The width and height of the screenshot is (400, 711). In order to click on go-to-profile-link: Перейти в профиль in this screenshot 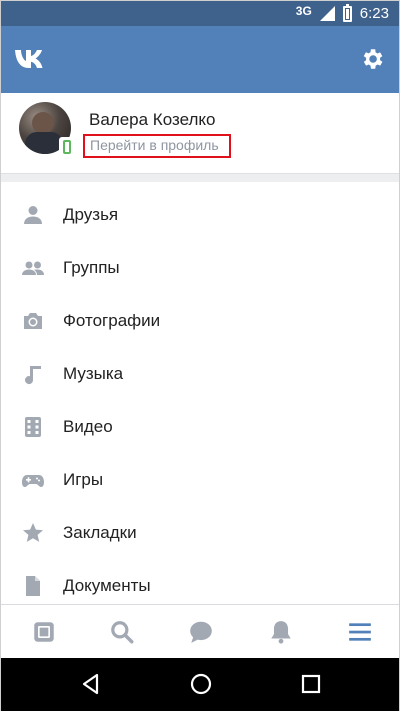, I will do `click(154, 145)`.